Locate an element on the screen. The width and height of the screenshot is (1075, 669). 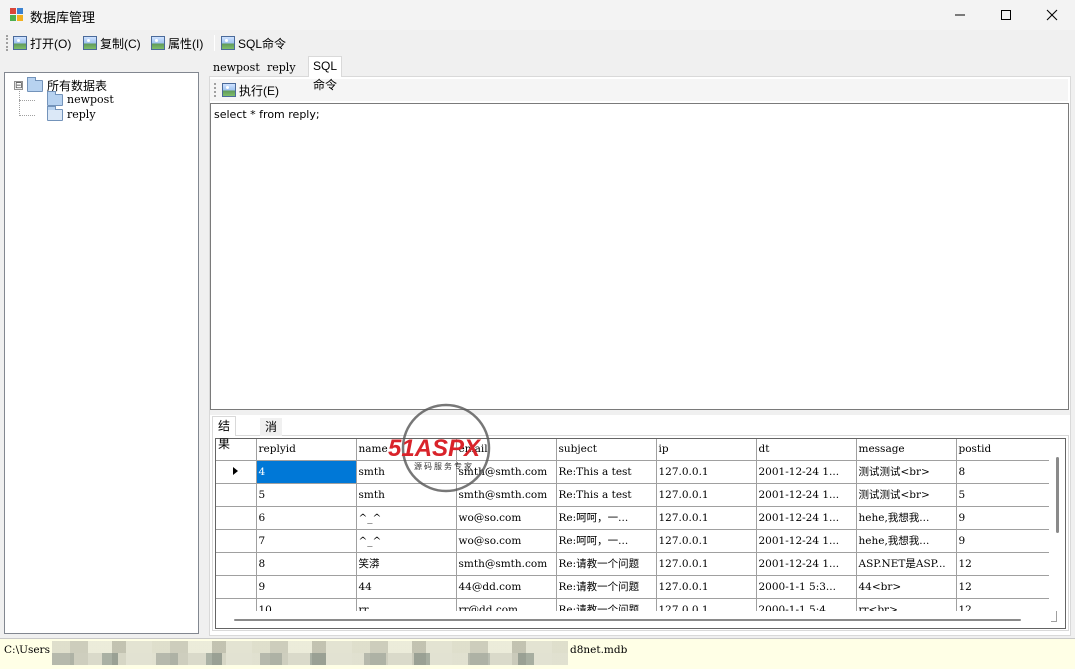
tree-node-reply: reply is located at coordinates (71, 113).